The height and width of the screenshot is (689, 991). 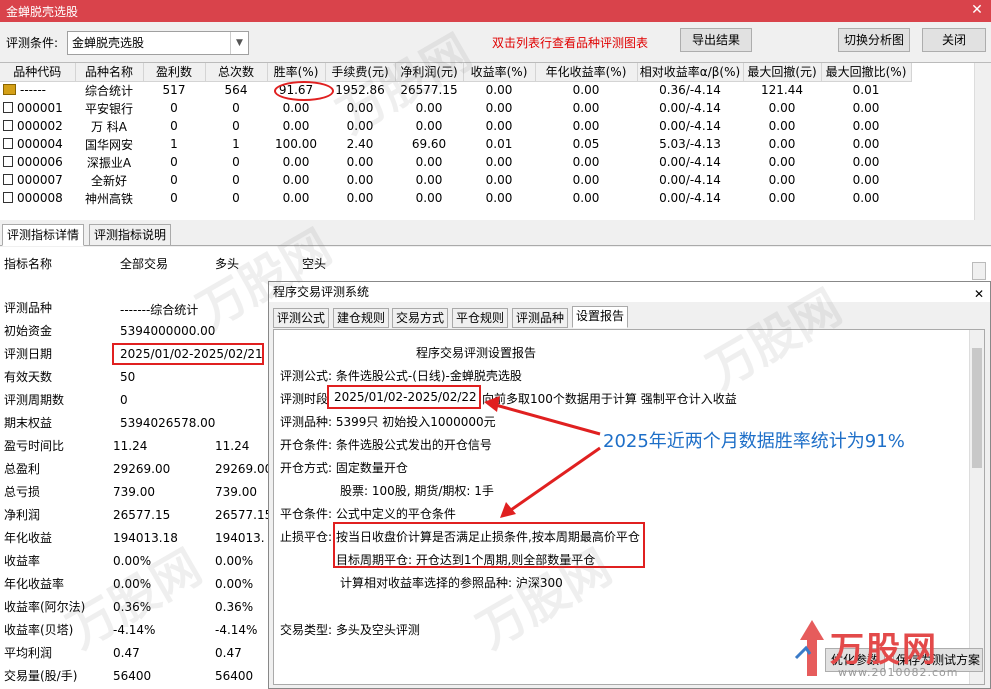 I want to click on metrics-header-name: 指标名称, so click(x=28, y=264).